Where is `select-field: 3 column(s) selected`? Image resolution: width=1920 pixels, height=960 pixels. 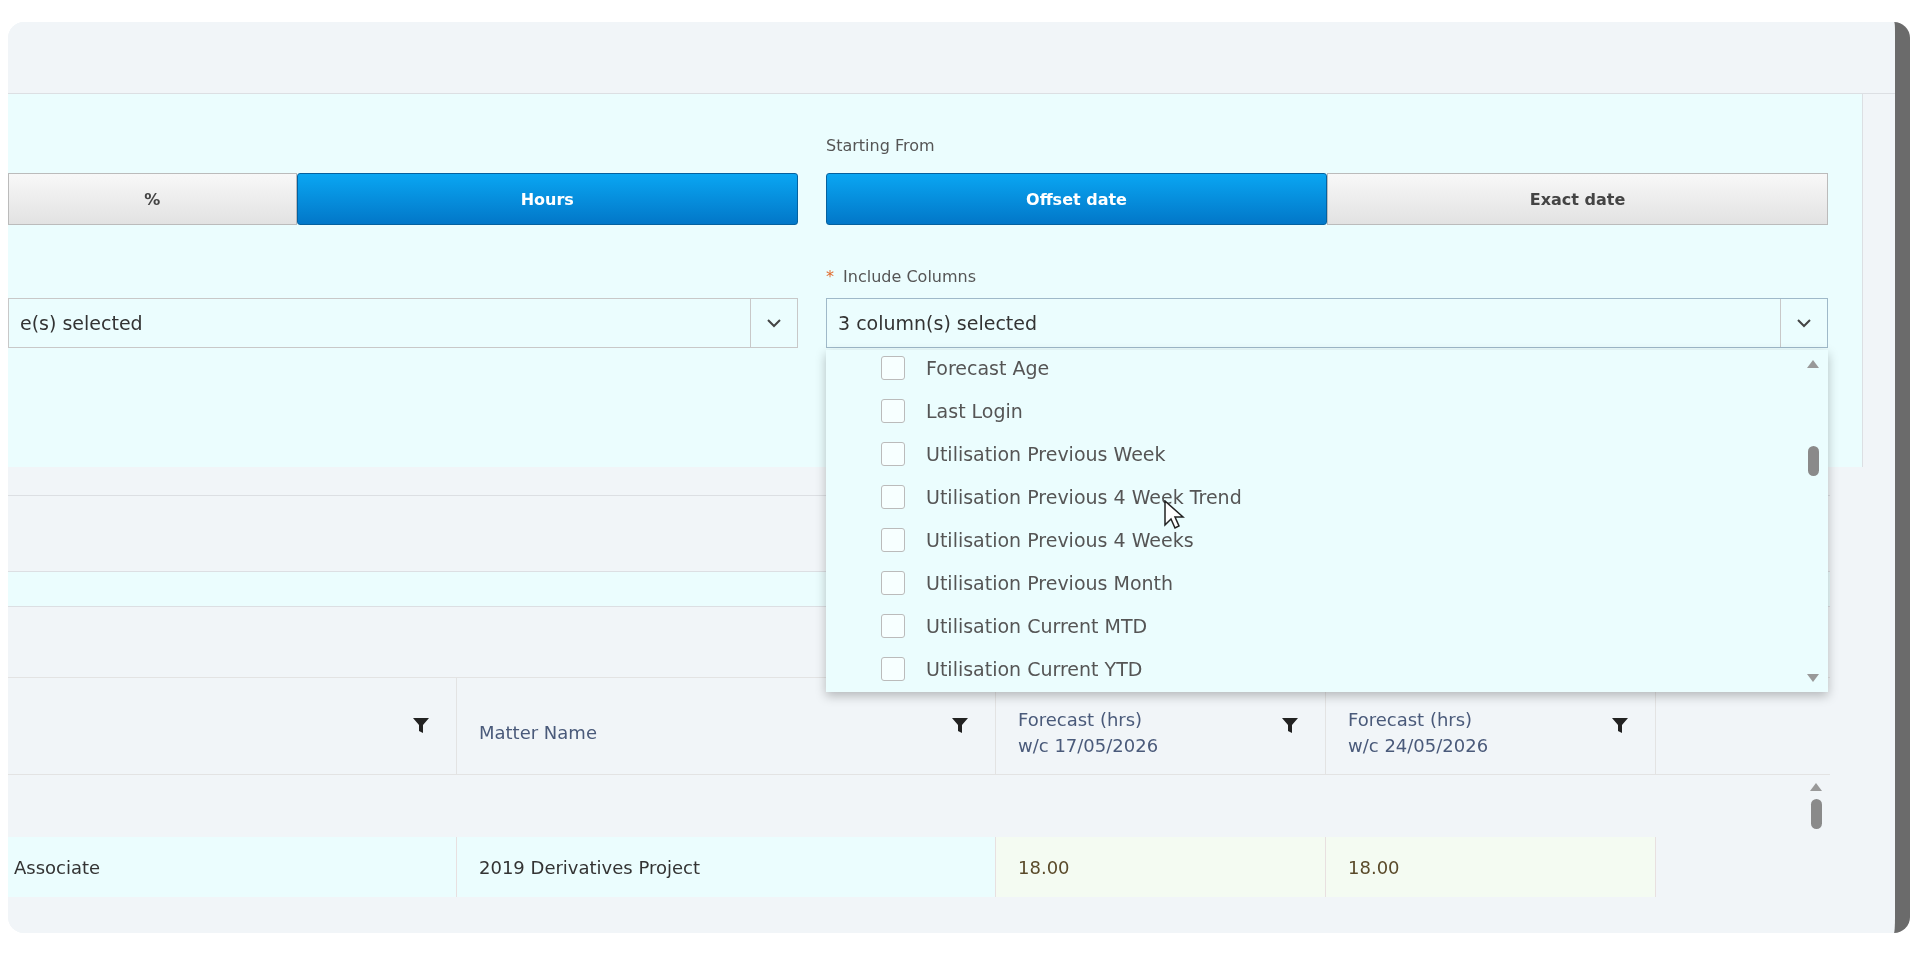
select-field: 3 column(s) selected is located at coordinates (1327, 323).